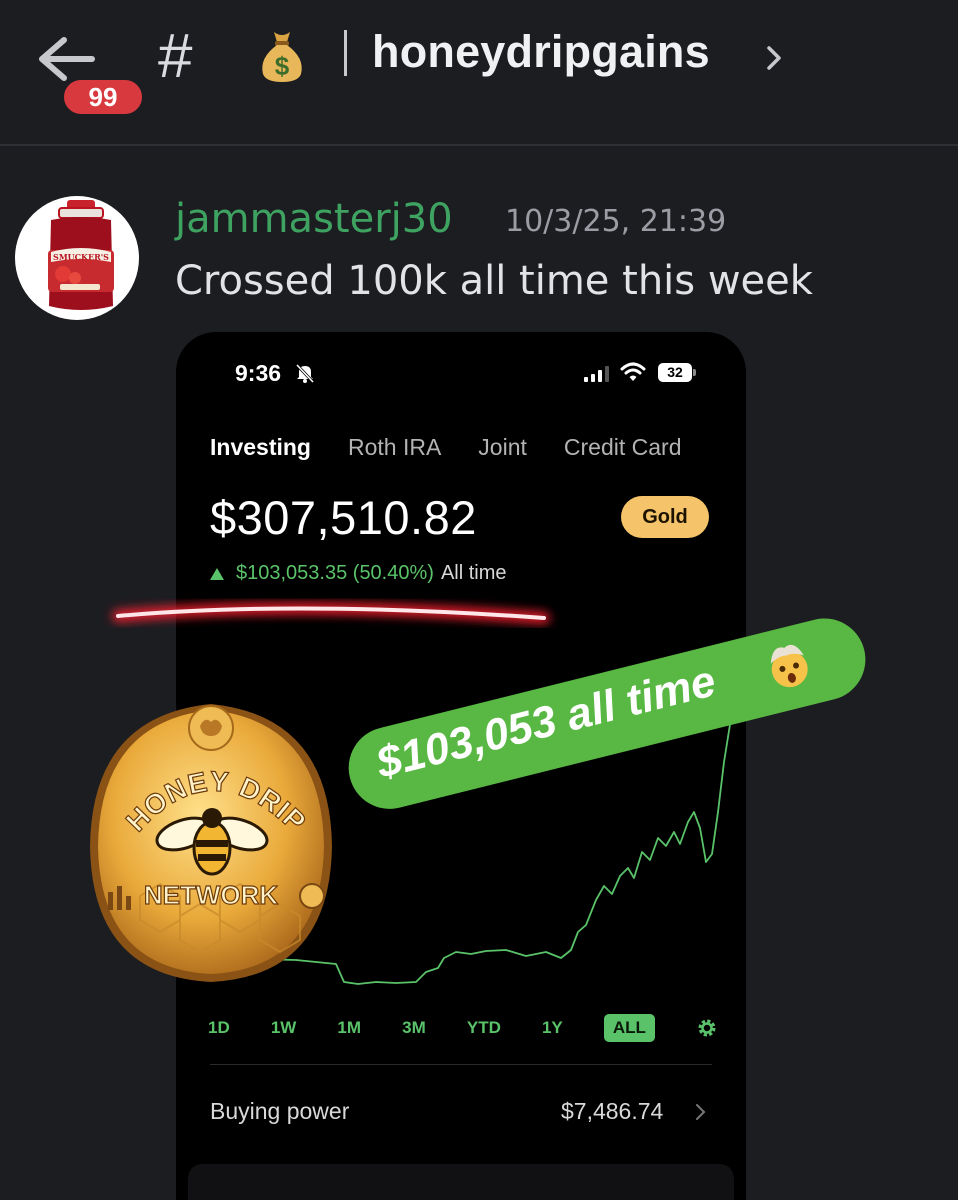 Image resolution: width=958 pixels, height=1200 pixels. I want to click on message-author: jammasterj30, so click(314, 219).